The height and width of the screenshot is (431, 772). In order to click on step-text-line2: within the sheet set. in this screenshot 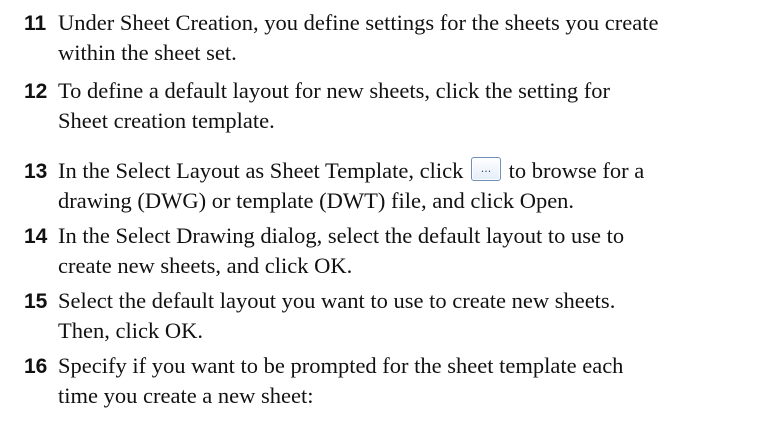, I will do `click(147, 52)`.